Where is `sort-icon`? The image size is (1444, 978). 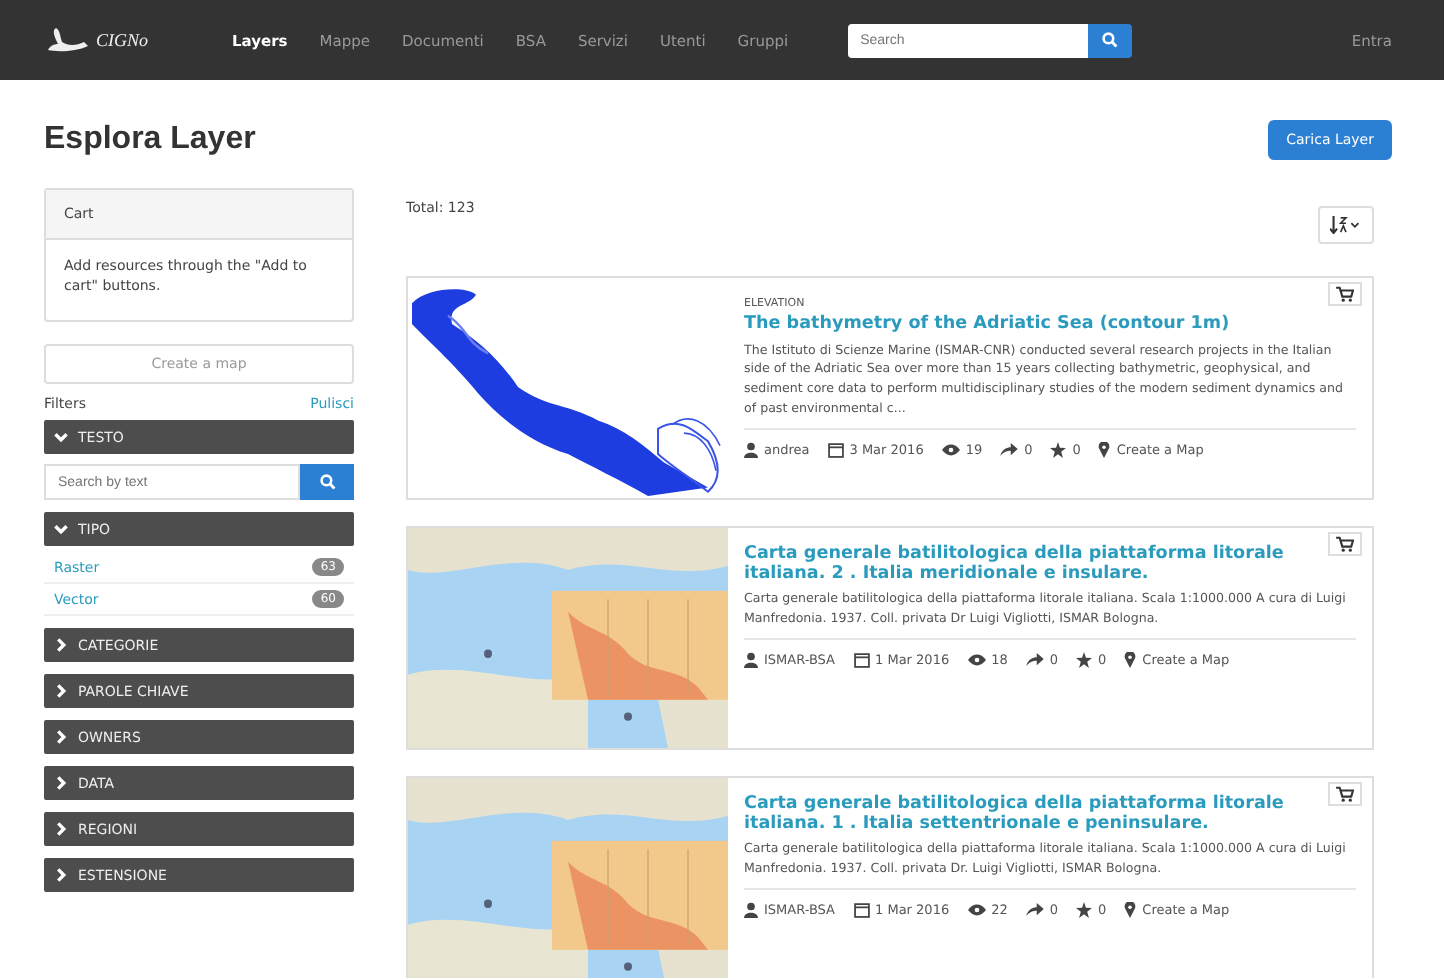
sort-icon is located at coordinates (1346, 225).